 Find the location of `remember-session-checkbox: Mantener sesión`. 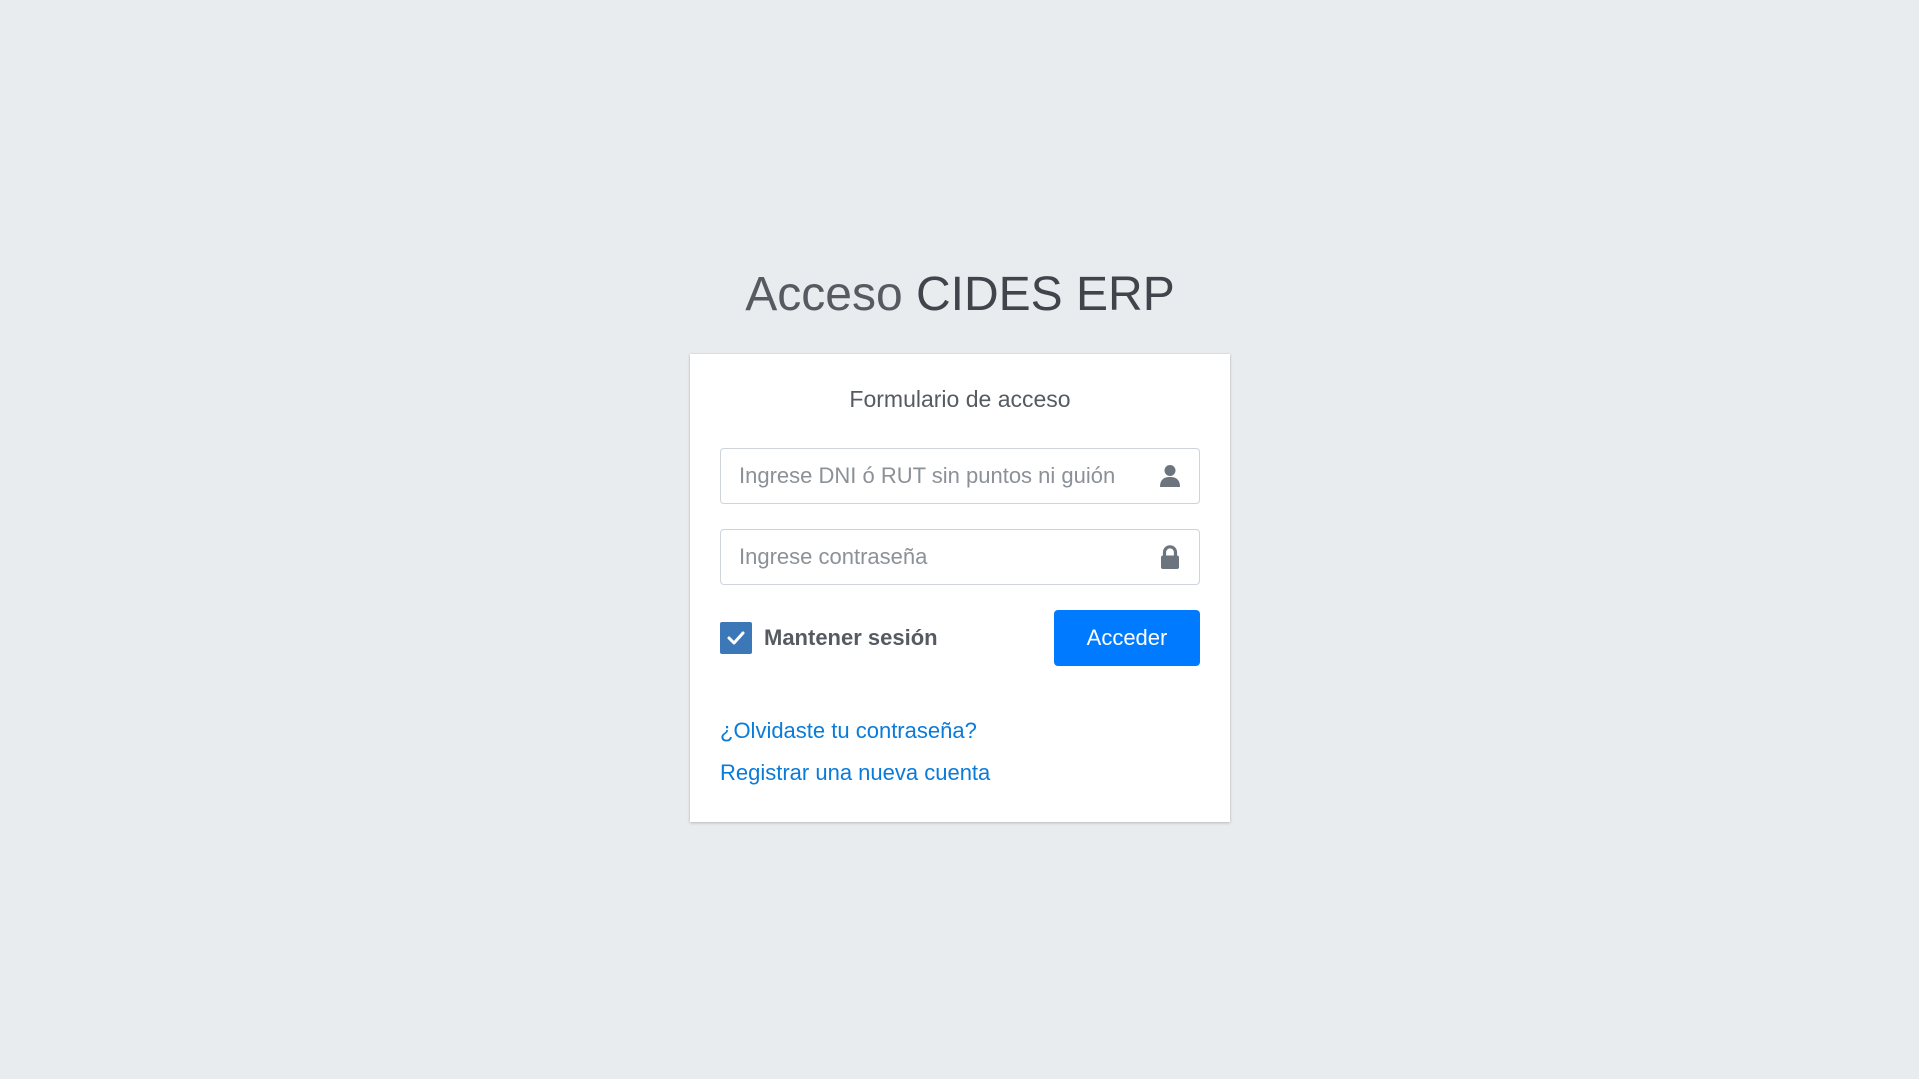

remember-session-checkbox: Mantener sesión is located at coordinates (829, 638).